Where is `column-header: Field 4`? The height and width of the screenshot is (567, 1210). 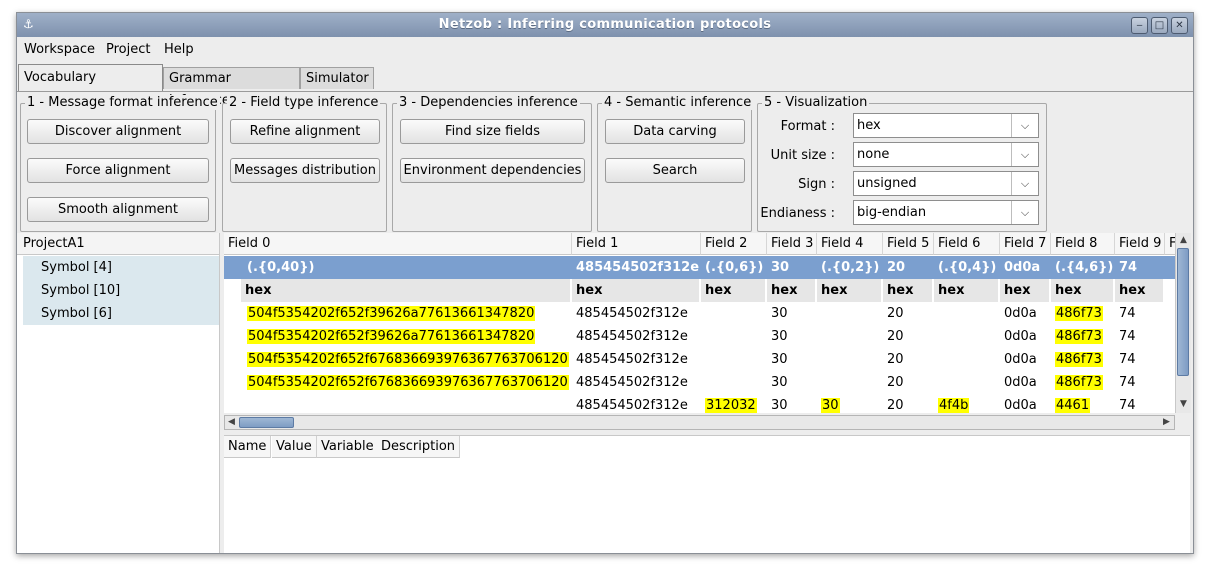 column-header: Field 4 is located at coordinates (850, 244).